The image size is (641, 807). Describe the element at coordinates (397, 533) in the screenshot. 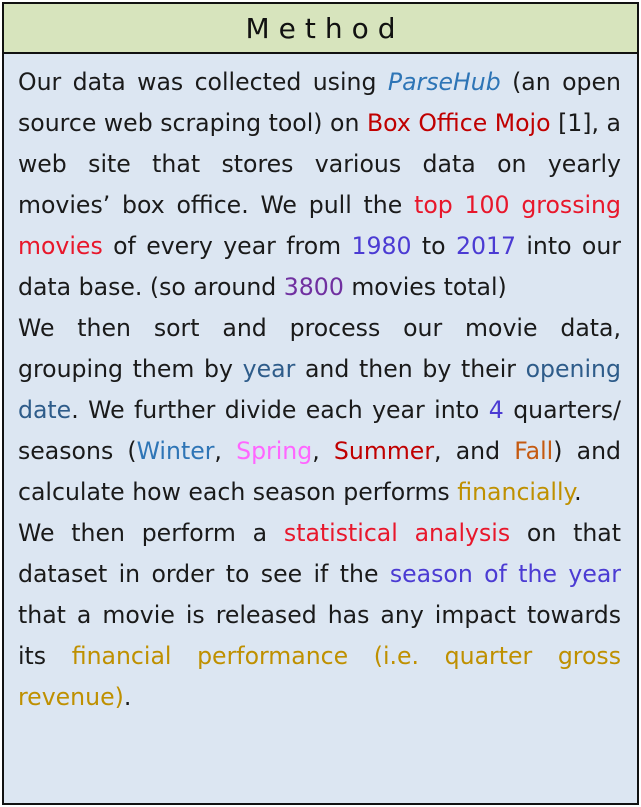

I see `highlighted-term: statistical analysis` at that location.